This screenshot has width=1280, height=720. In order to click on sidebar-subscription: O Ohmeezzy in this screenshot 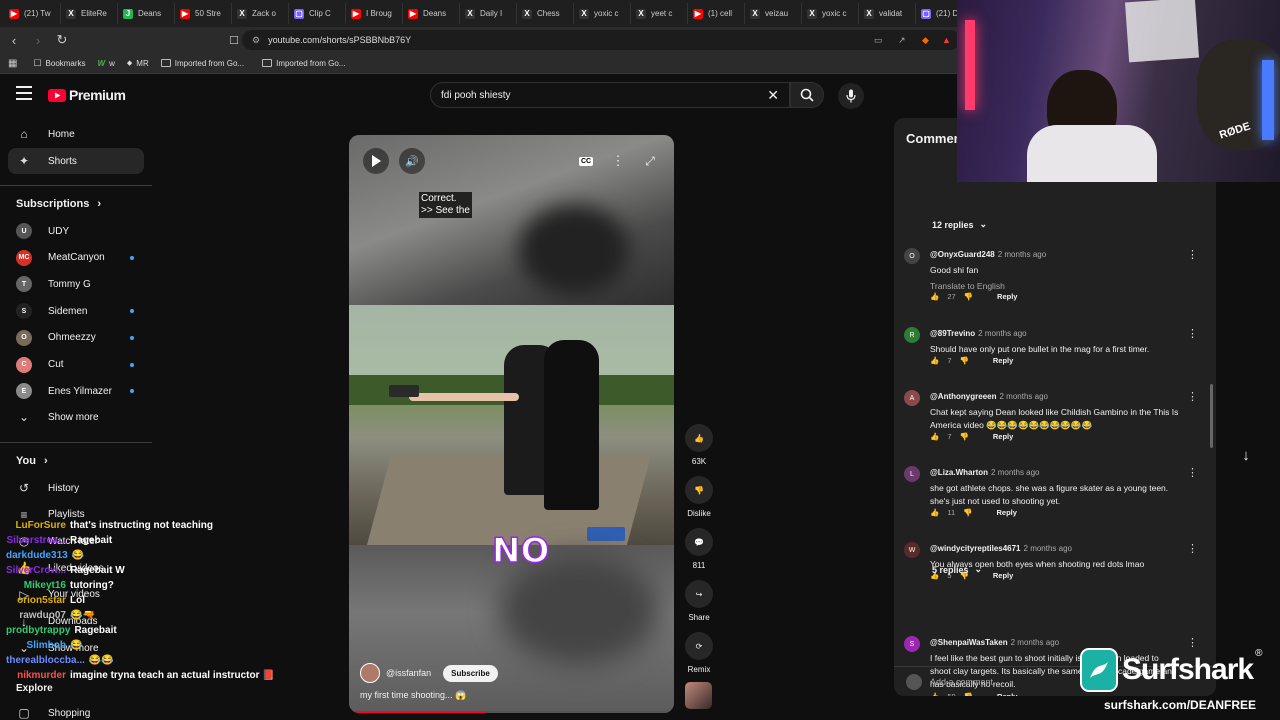, I will do `click(76, 338)`.